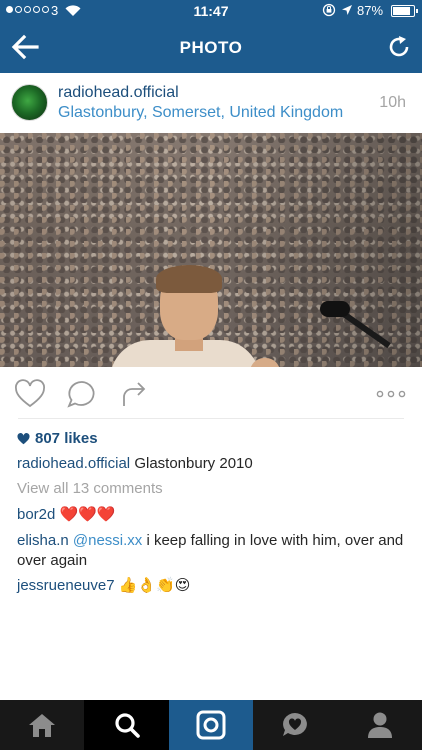 The image size is (422, 750). I want to click on comment-item: bor2d ❤️❤️❤️, so click(212, 514).